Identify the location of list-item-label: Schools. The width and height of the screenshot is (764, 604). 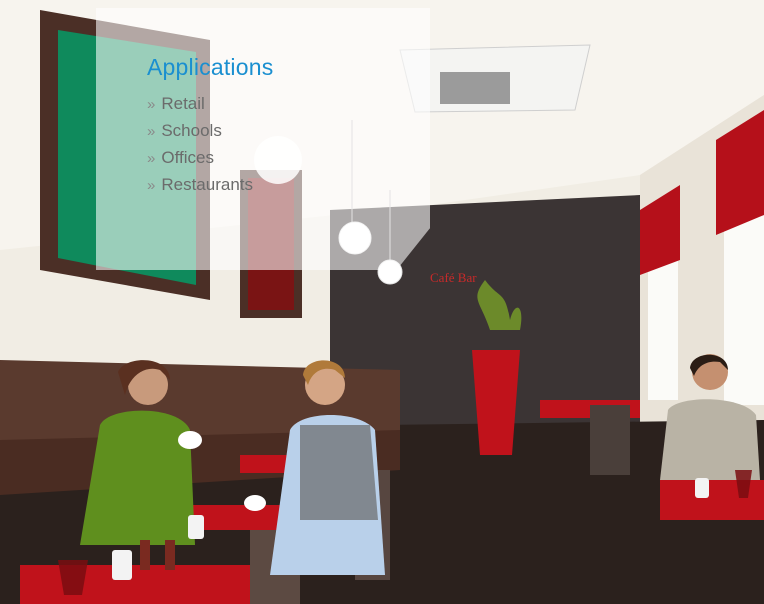
(191, 130).